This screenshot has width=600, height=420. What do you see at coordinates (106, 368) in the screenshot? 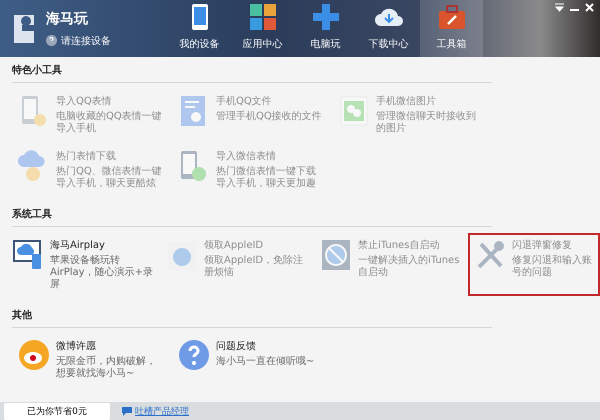
I see `tool-description: 无限金币，内购破解，想要就找海小马~` at bounding box center [106, 368].